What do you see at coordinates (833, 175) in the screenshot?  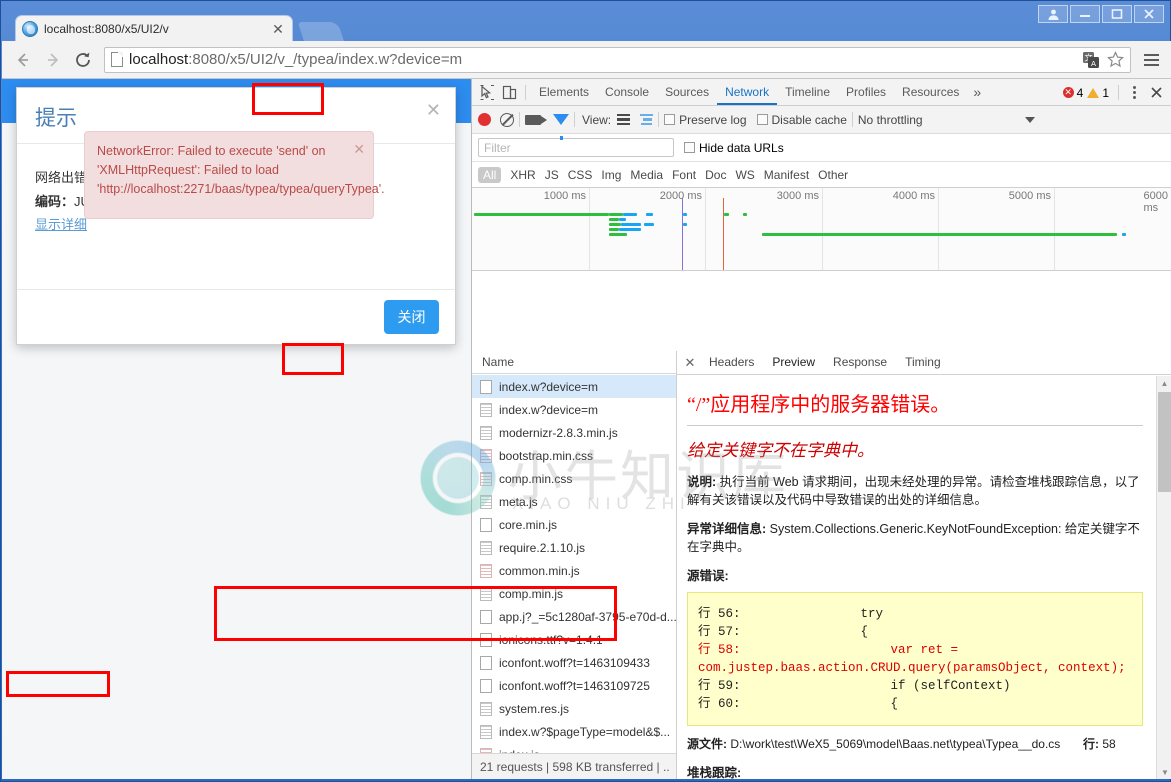 I see `type-filter-other: Other` at bounding box center [833, 175].